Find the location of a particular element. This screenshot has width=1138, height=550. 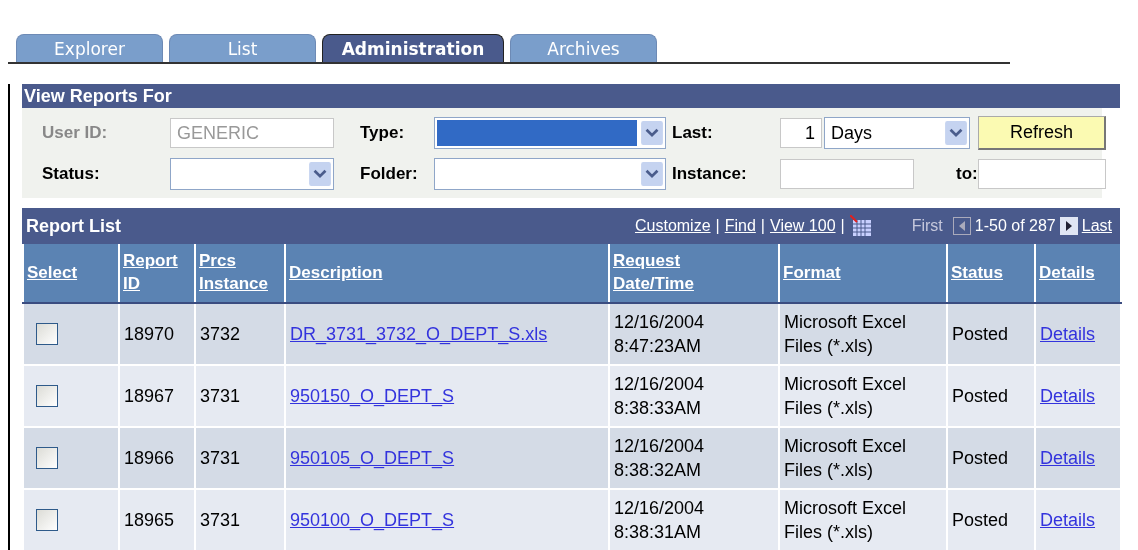

report-link: 950100_O_DEPT_S is located at coordinates (372, 519).